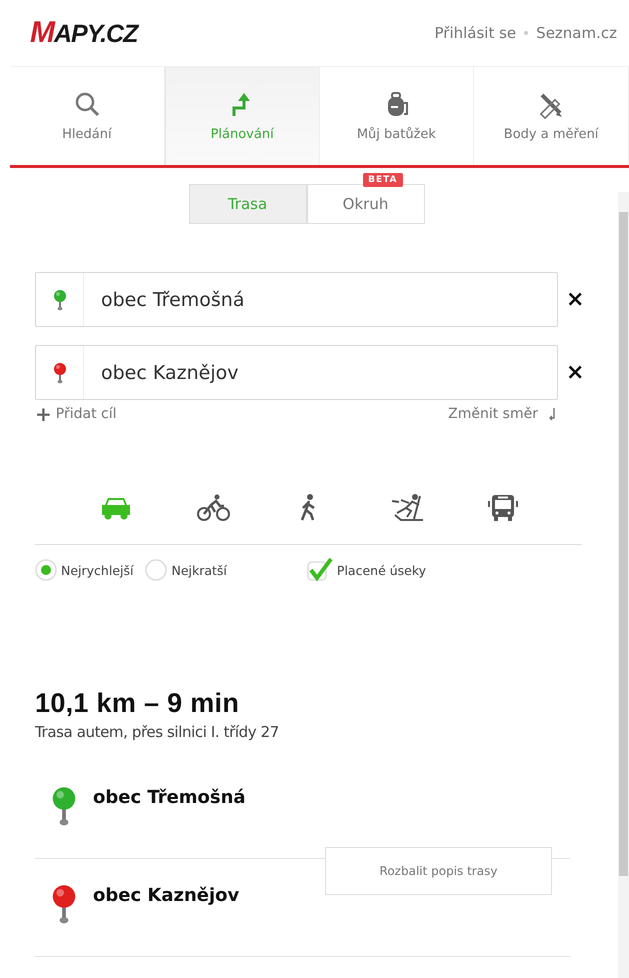  I want to click on stop-name: obec Třemošná, so click(169, 797).